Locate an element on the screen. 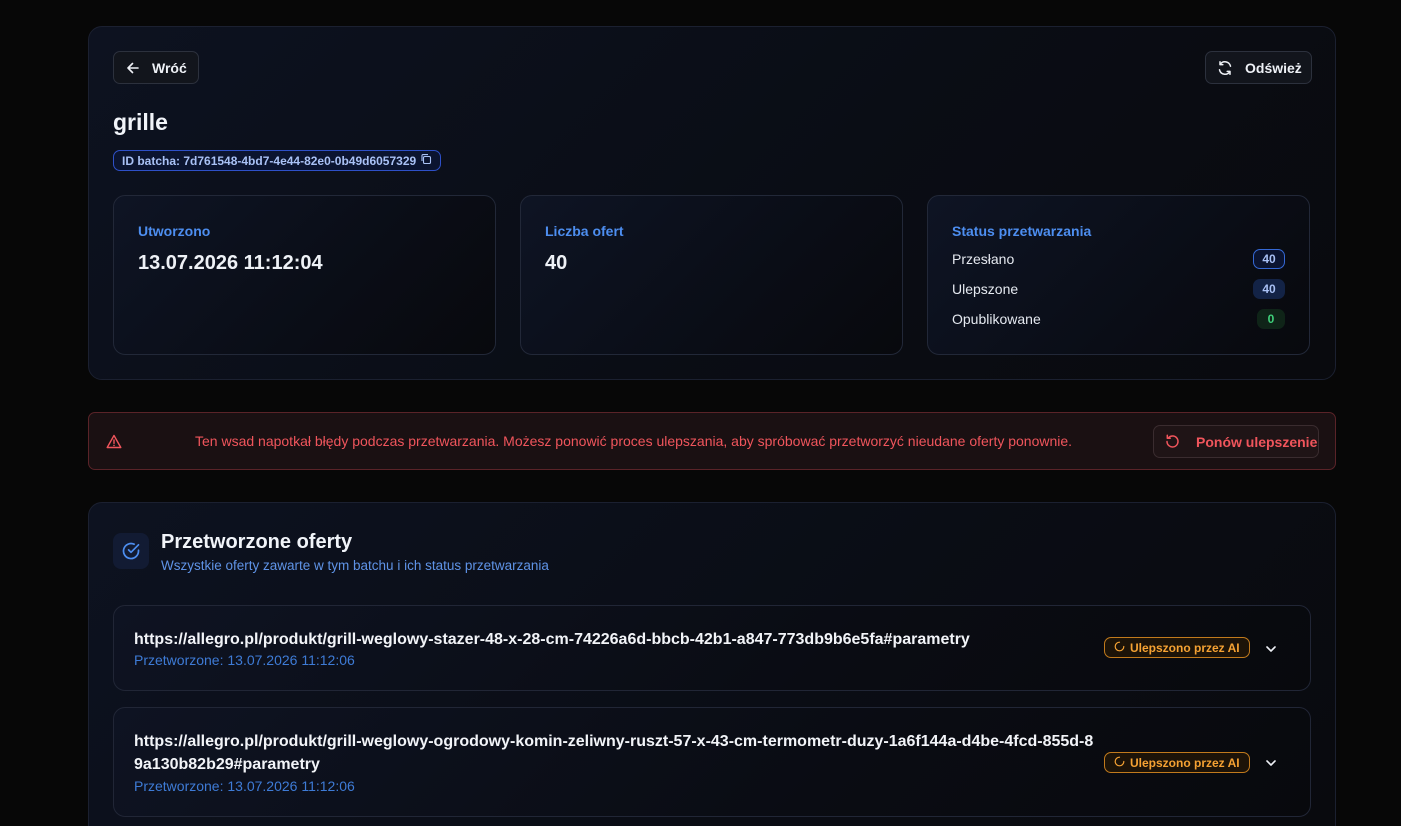 The image size is (1401, 826). status-row-uploaded: Przesłano 40 is located at coordinates (1118, 259).